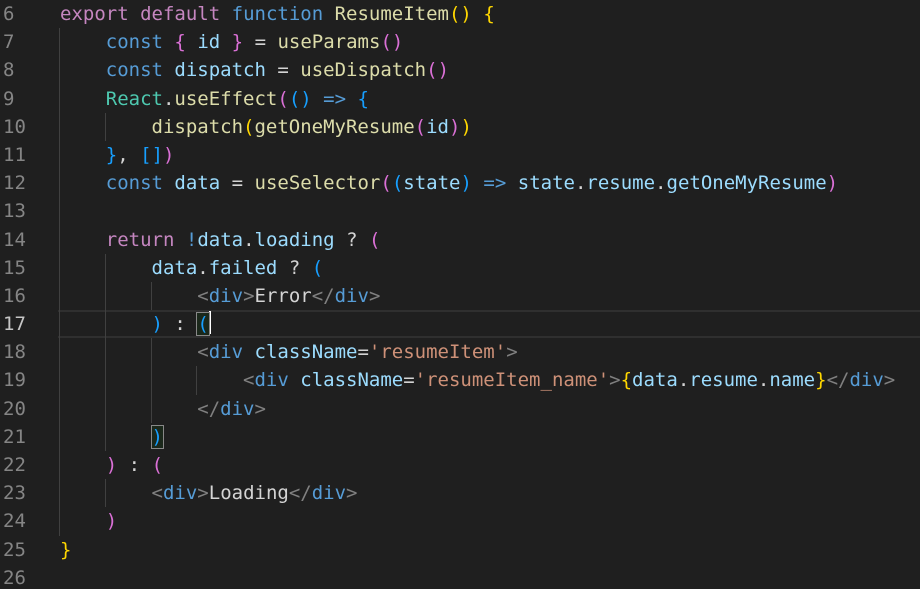  Describe the element at coordinates (460, 408) in the screenshot. I see `code-line-20: 20 </div>` at that location.